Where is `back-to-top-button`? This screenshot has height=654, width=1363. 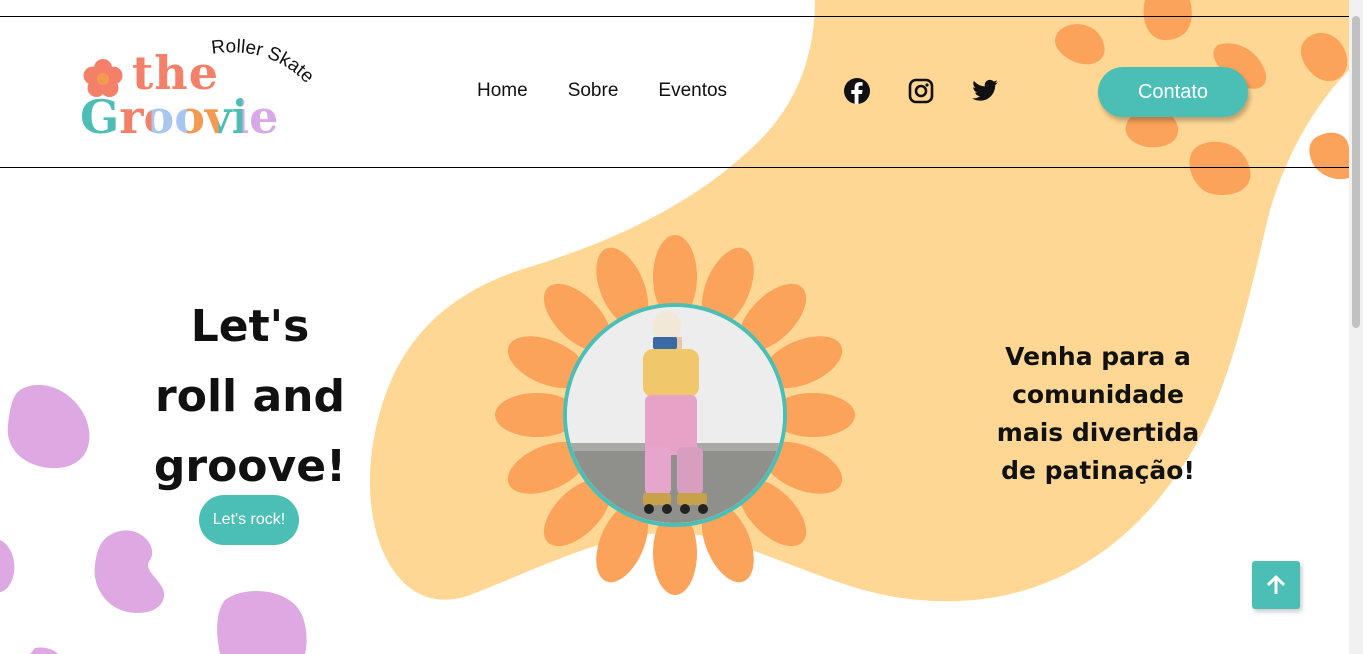
back-to-top-button is located at coordinates (1276, 585).